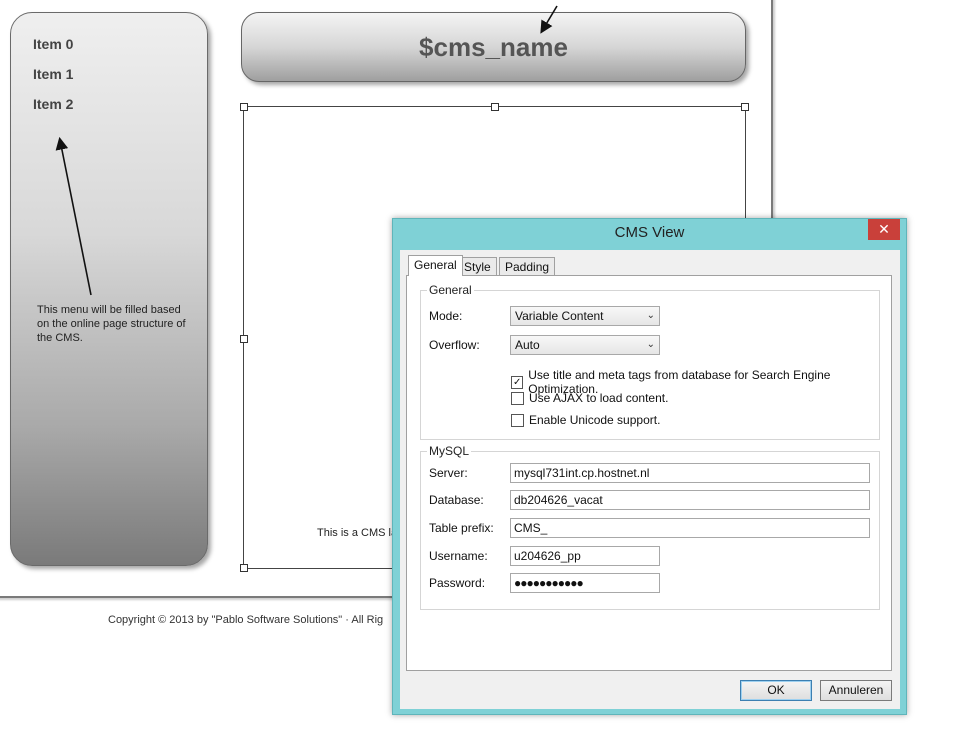 This screenshot has width=956, height=745. I want to click on password-label: Password:, so click(457, 583).